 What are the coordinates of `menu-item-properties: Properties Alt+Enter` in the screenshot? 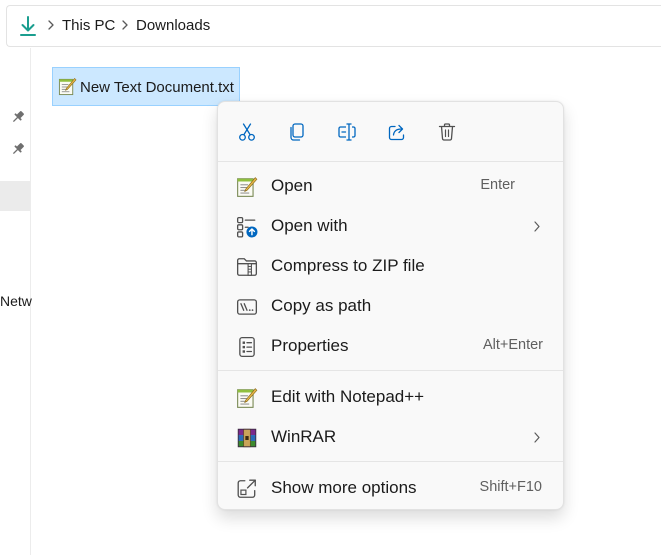 It's located at (390, 346).